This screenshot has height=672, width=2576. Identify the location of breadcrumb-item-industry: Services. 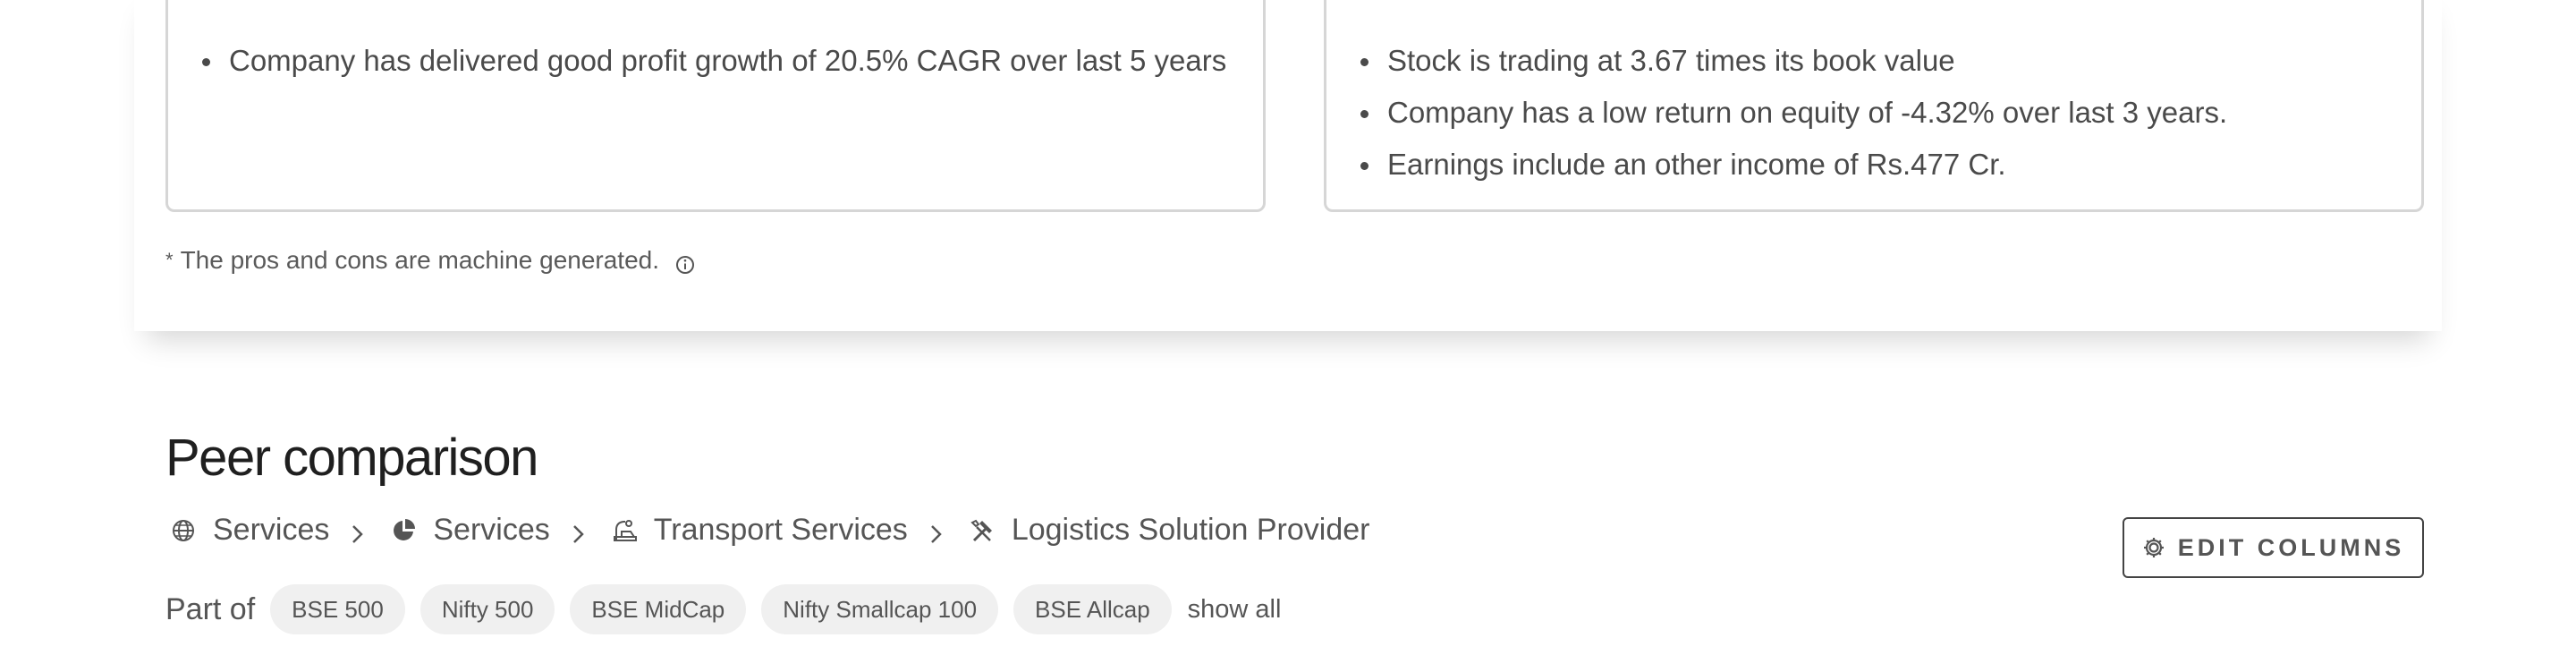
(500, 530).